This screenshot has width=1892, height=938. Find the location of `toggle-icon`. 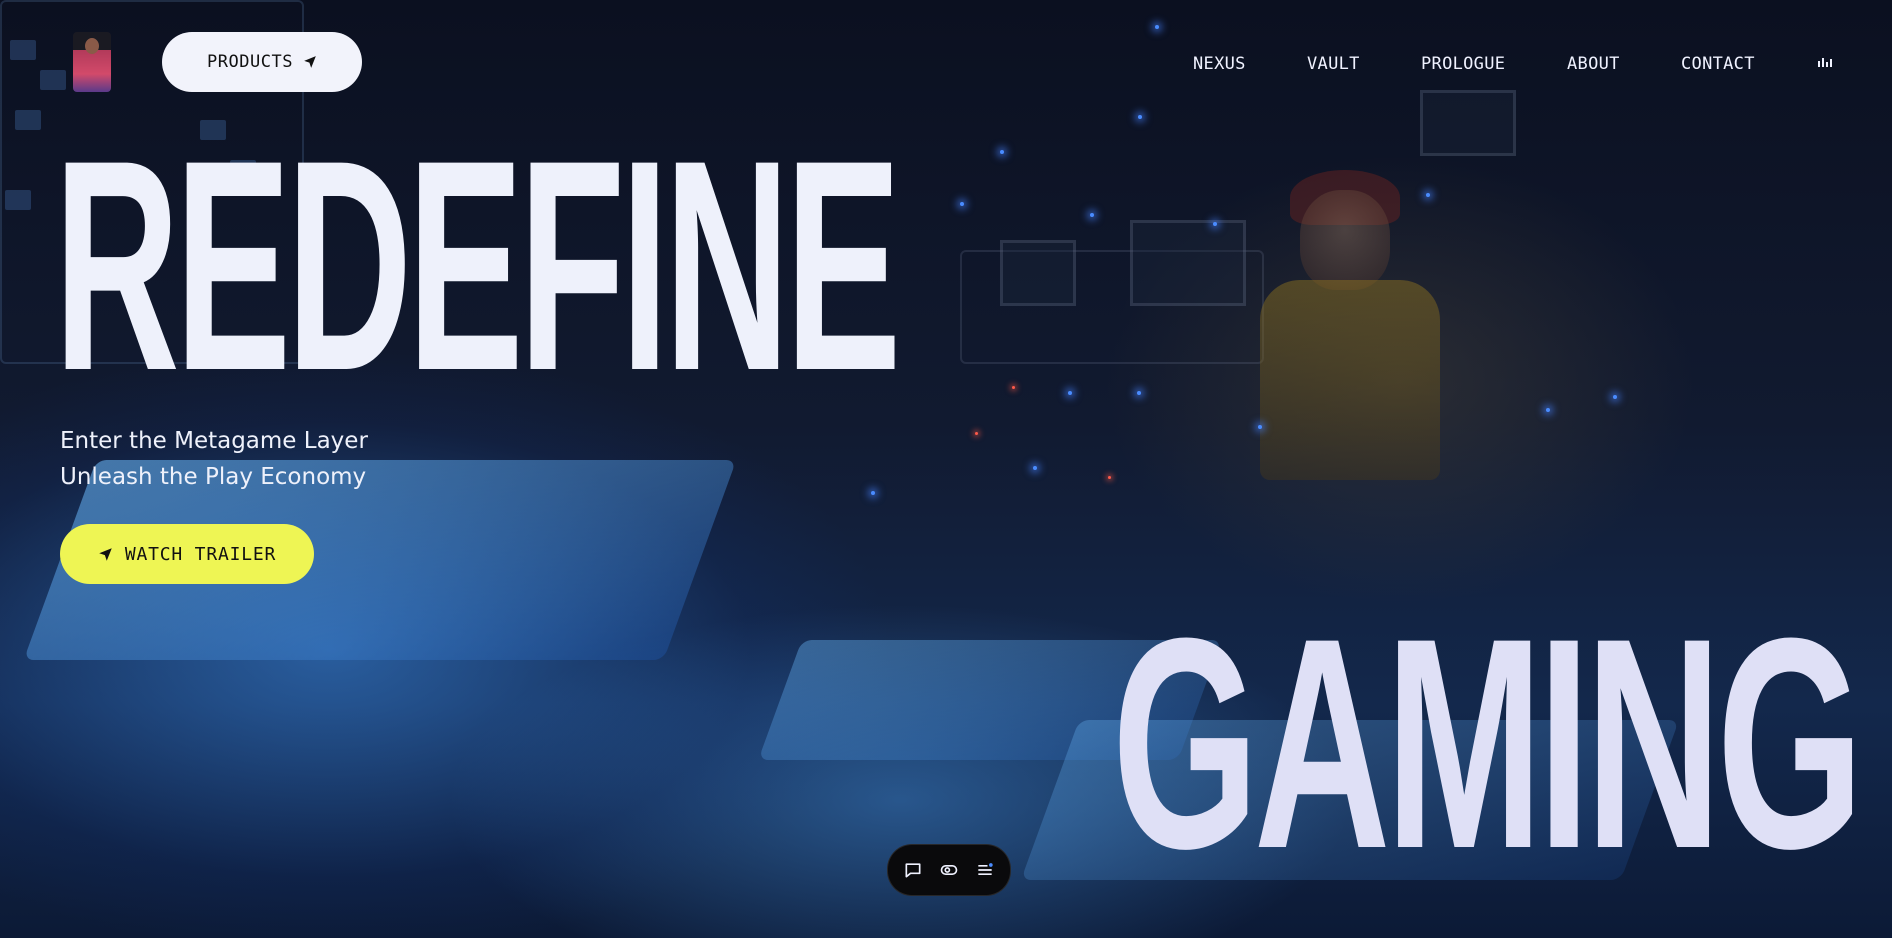

toggle-icon is located at coordinates (949, 870).